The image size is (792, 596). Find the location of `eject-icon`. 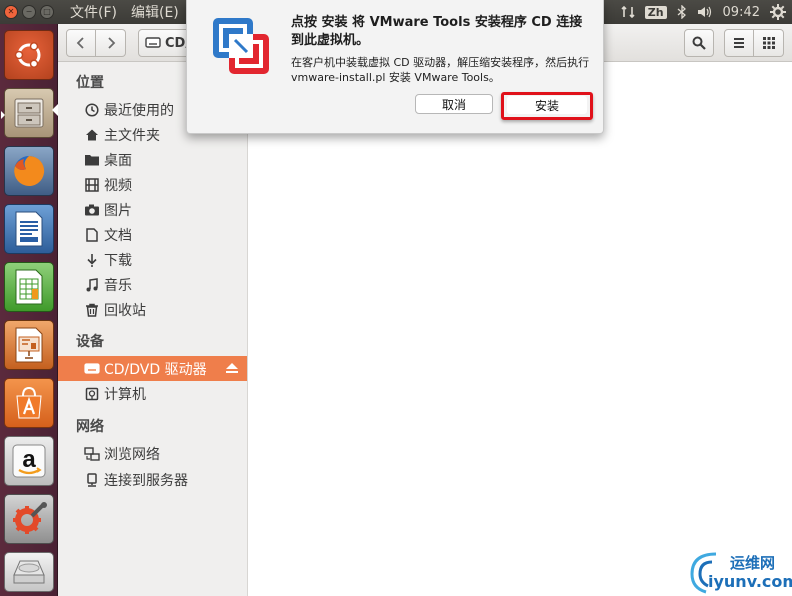

eject-icon is located at coordinates (232, 370).